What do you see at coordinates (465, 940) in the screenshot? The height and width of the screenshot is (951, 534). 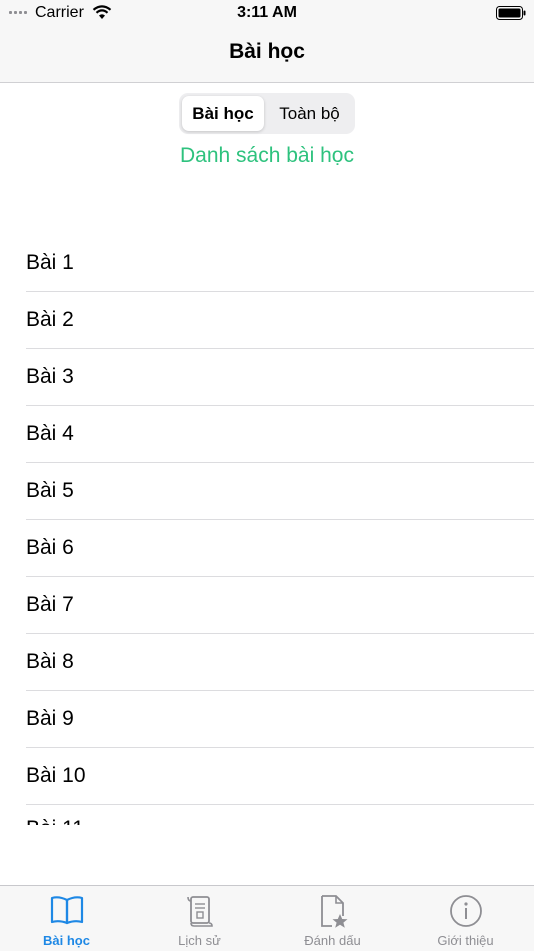 I see `tab-label: Giới thiệu` at bounding box center [465, 940].